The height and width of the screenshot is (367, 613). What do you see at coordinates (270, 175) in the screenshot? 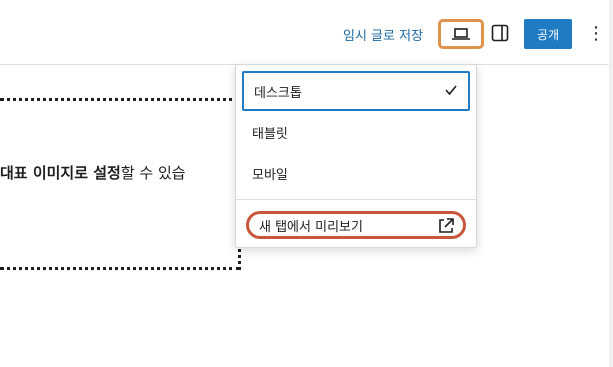
I see `preview-option-label: 모바일` at bounding box center [270, 175].